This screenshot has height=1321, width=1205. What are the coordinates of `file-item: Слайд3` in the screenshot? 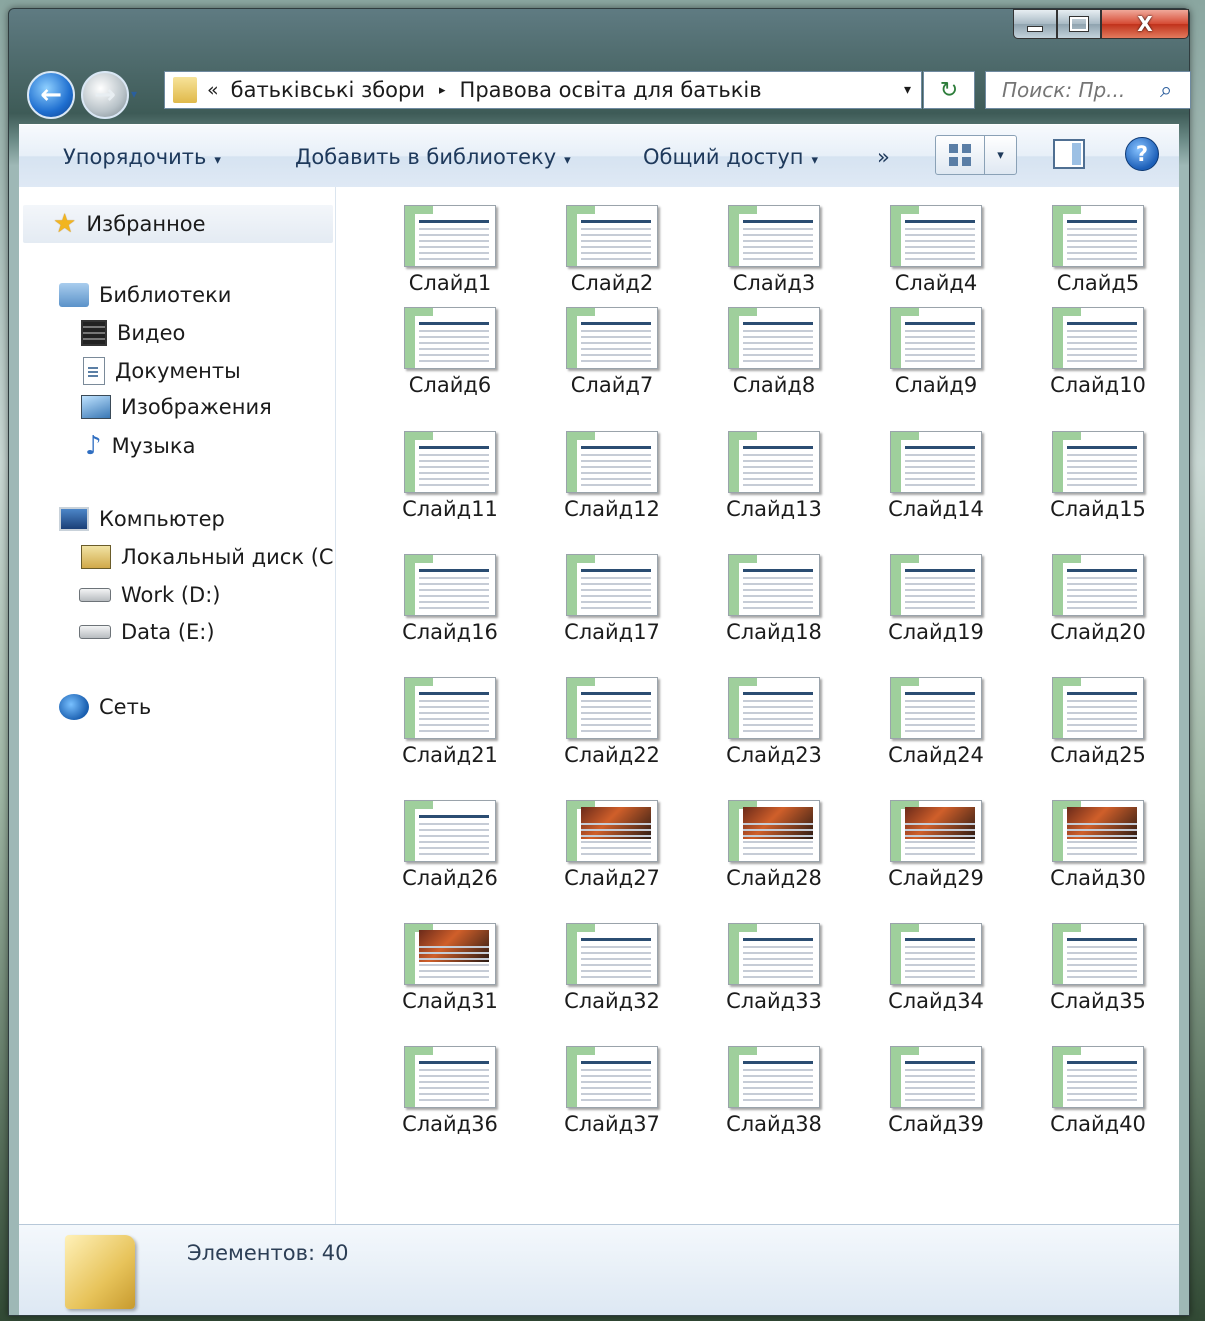 It's located at (774, 250).